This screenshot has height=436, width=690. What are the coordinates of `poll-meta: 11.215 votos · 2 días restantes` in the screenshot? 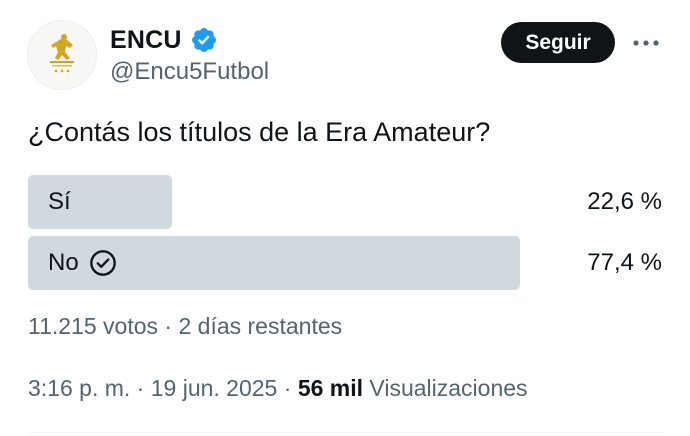 It's located at (185, 326).